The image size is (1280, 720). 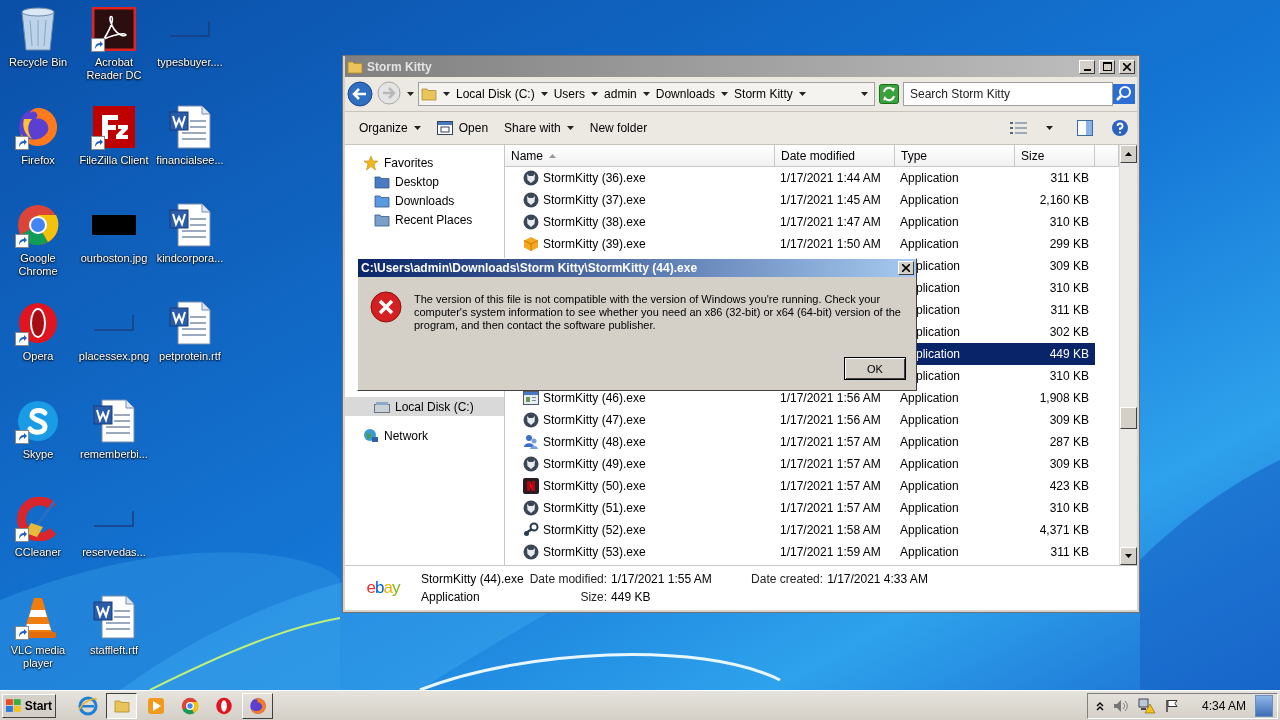 What do you see at coordinates (646, 94) in the screenshot?
I see `address-bar: Local Disk (C:) Users admin Downloads Storm Kitty` at bounding box center [646, 94].